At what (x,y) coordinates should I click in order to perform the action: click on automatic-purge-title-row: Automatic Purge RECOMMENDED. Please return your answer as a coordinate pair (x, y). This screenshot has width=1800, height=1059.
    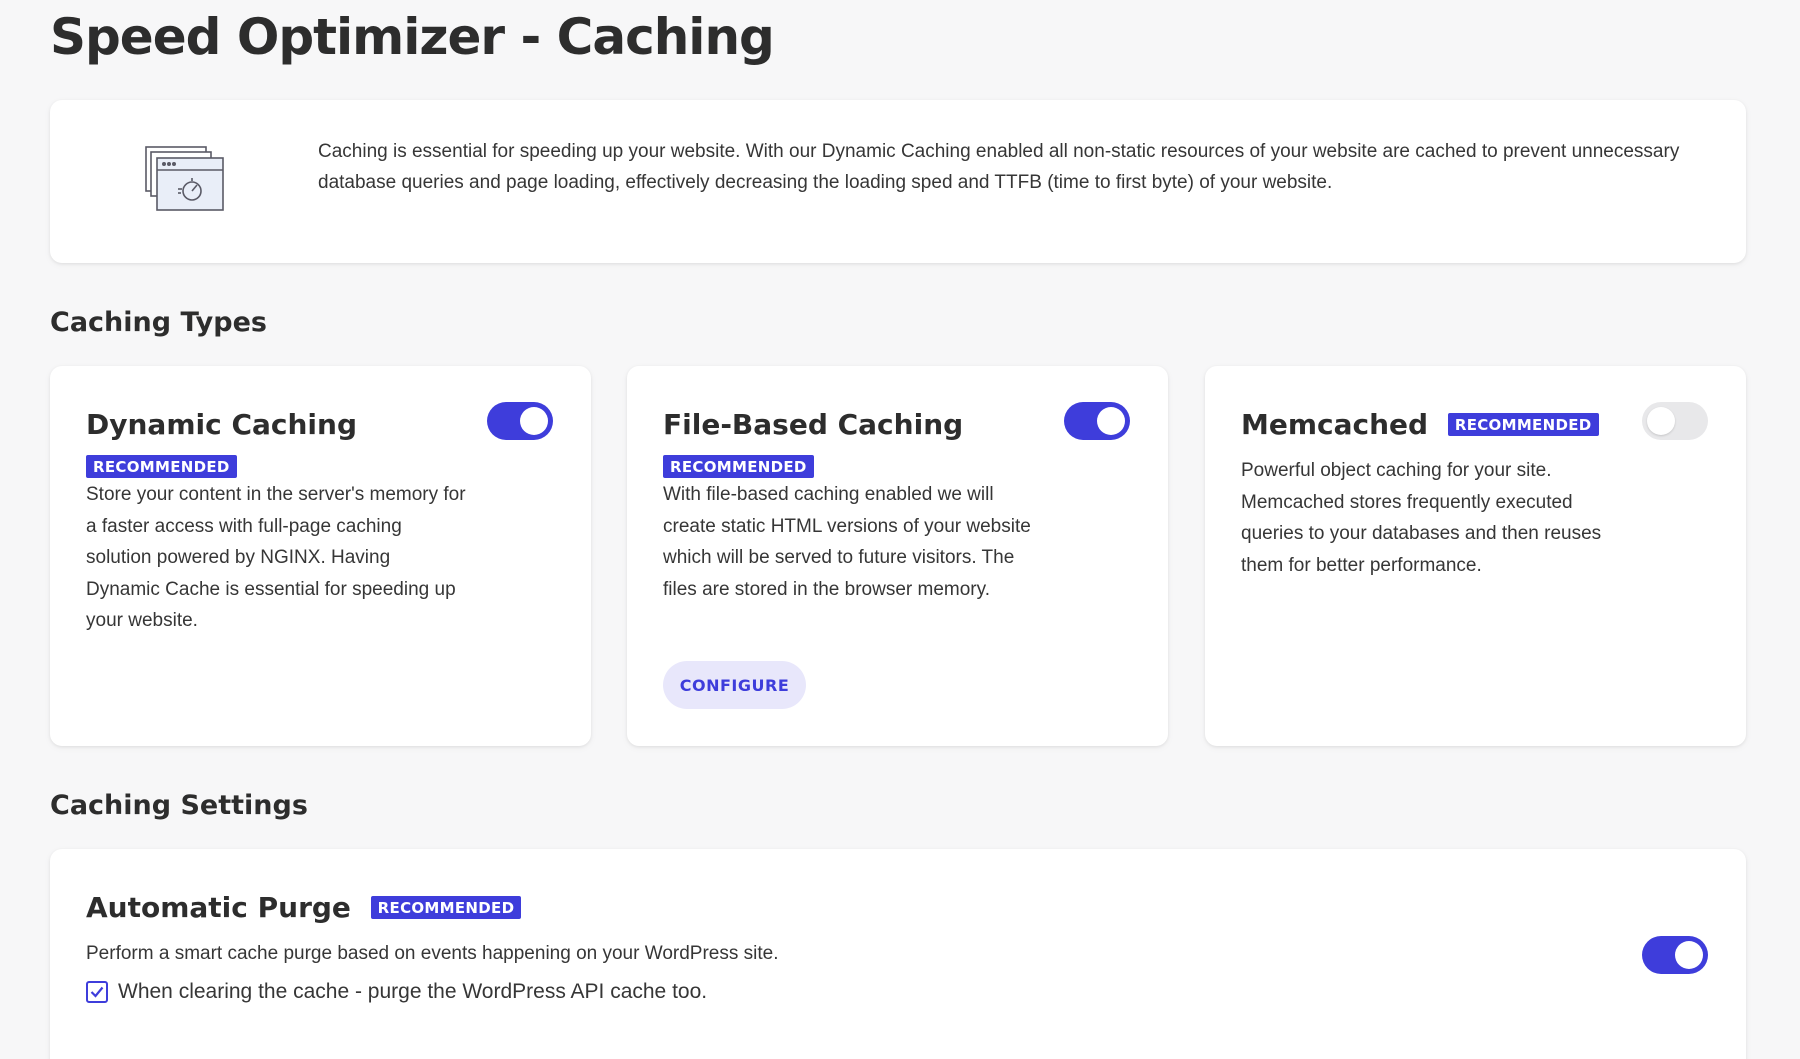
    Looking at the image, I should click on (304, 907).